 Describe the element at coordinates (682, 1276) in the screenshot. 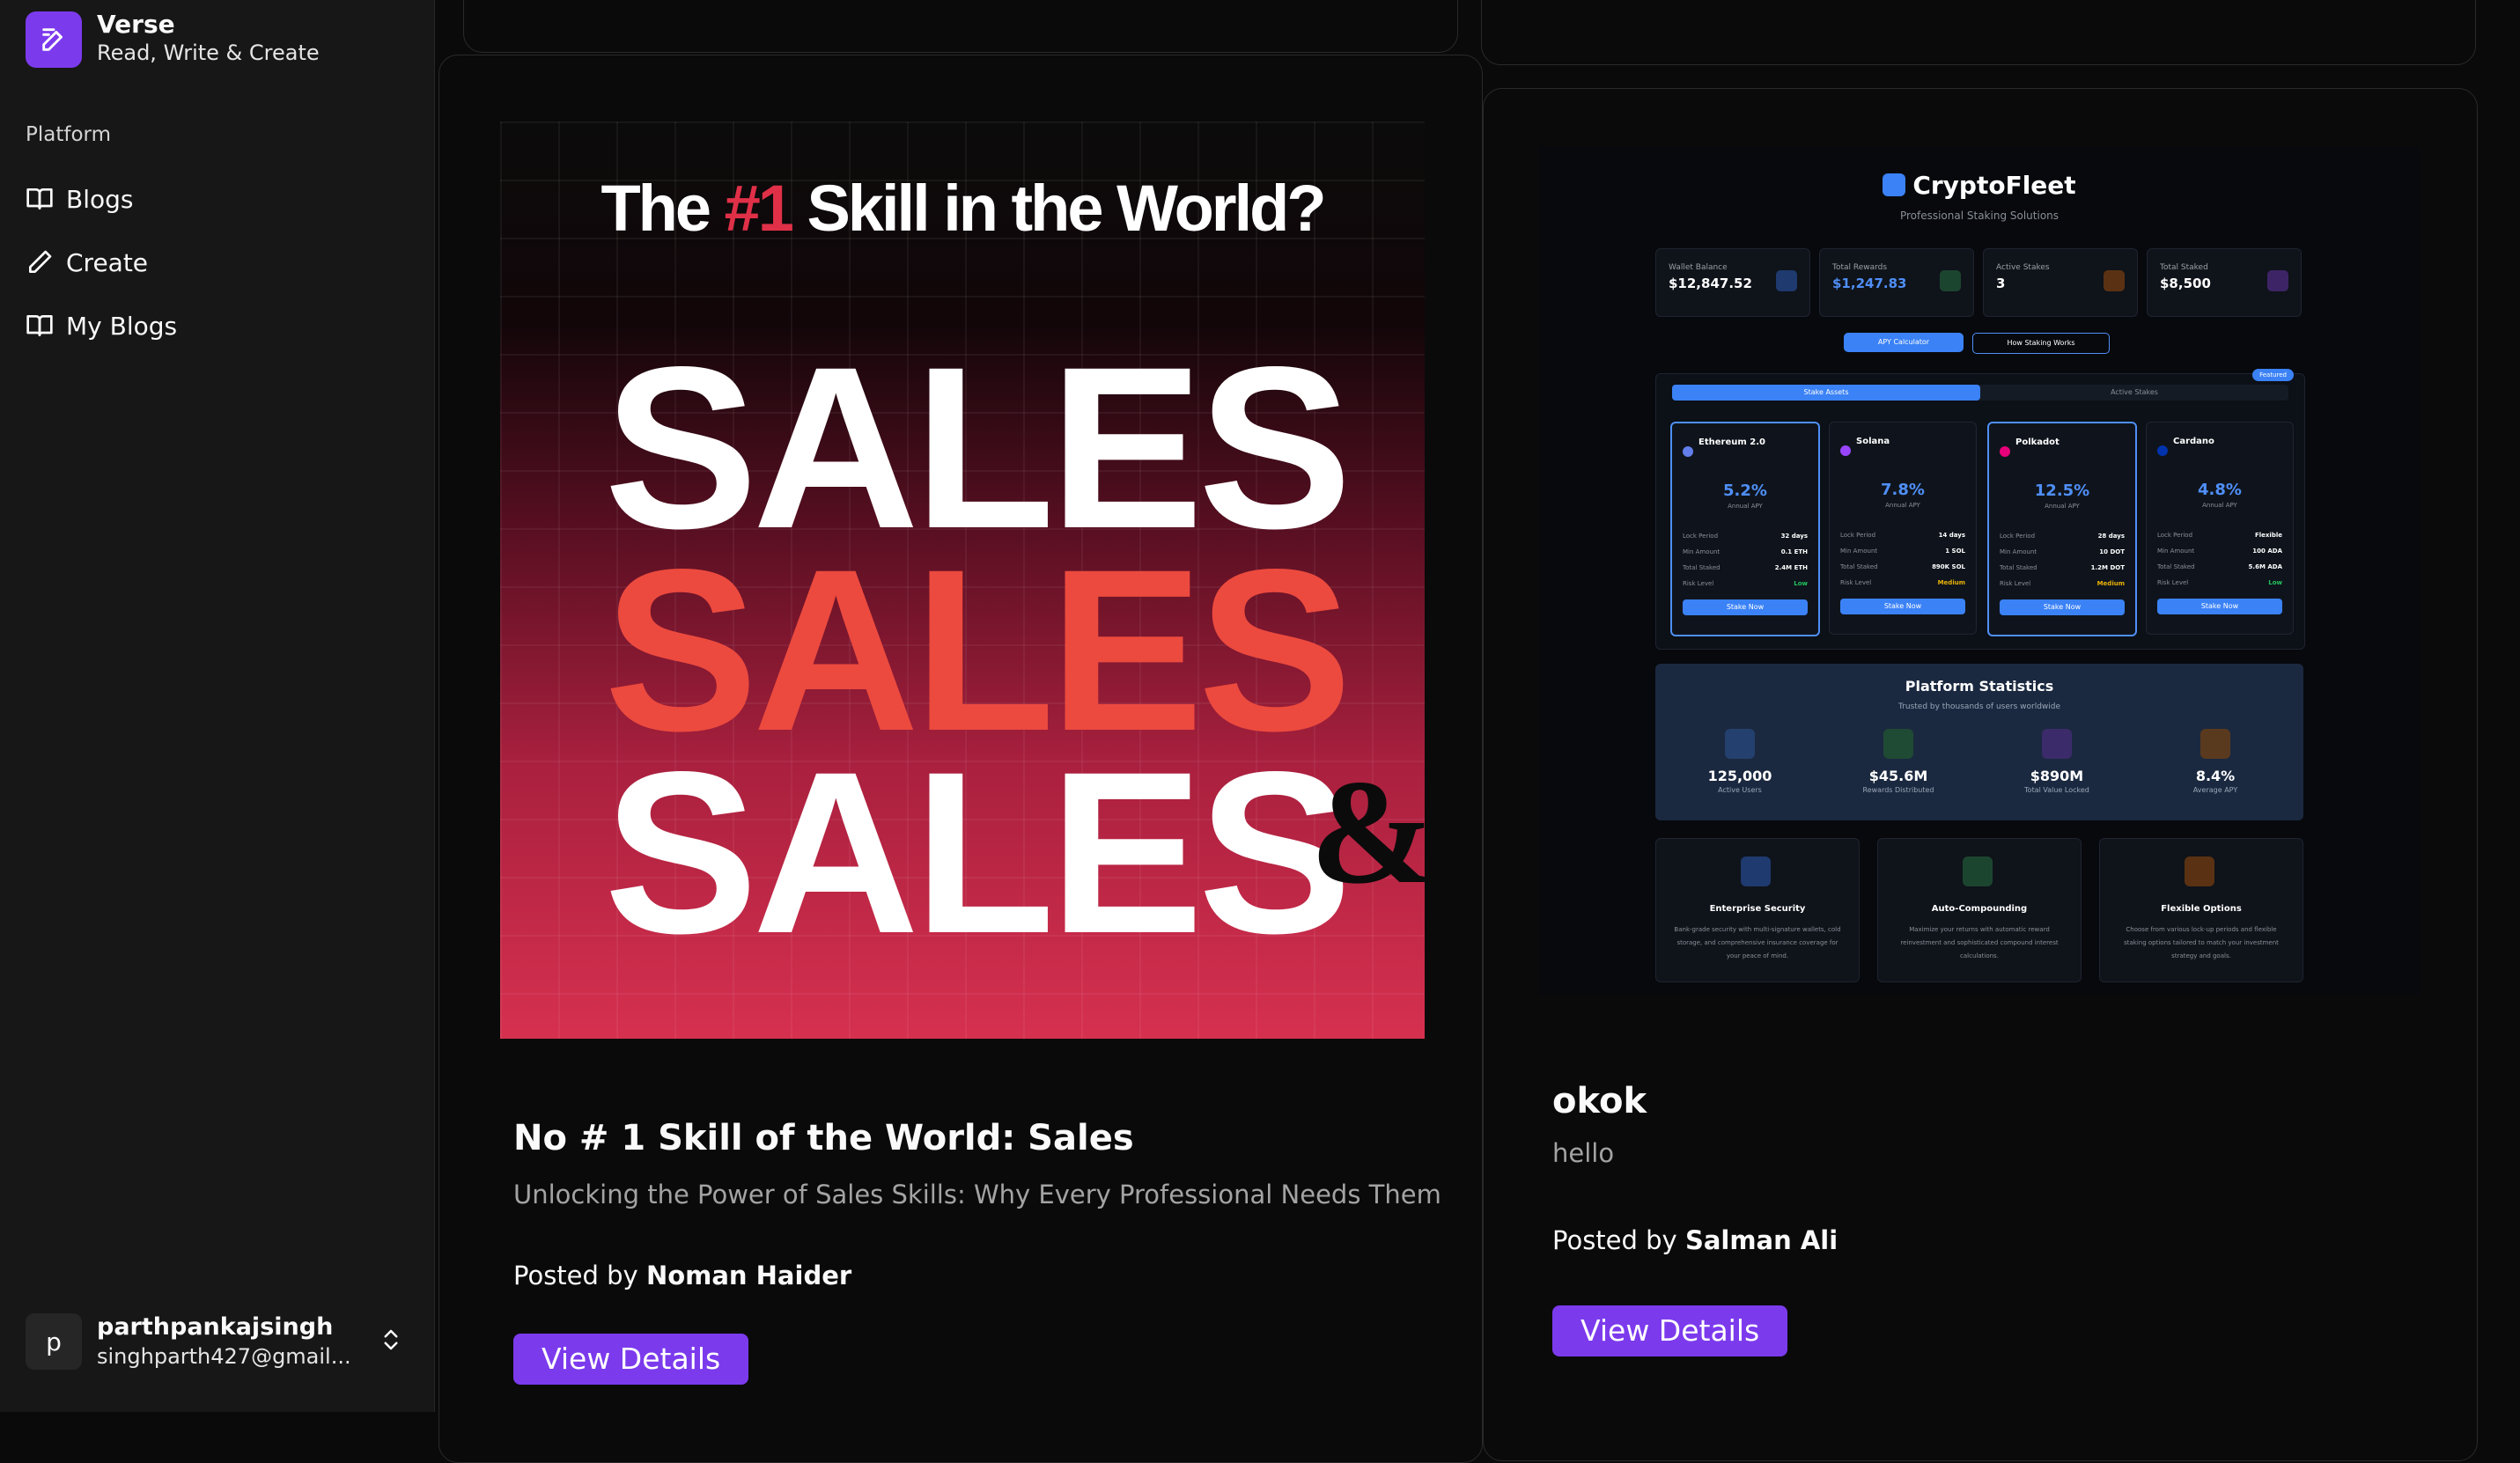

I see `post-author: Posted by Noman Haider` at that location.